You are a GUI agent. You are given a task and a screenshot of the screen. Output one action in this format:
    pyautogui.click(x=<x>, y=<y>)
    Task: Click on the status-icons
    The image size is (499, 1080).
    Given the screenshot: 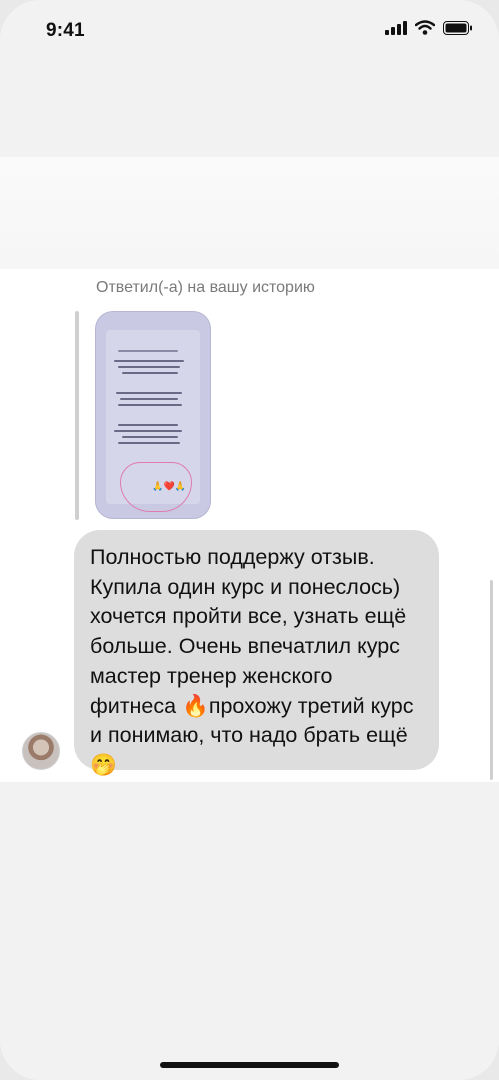 What is the action you would take?
    pyautogui.click(x=429, y=27)
    